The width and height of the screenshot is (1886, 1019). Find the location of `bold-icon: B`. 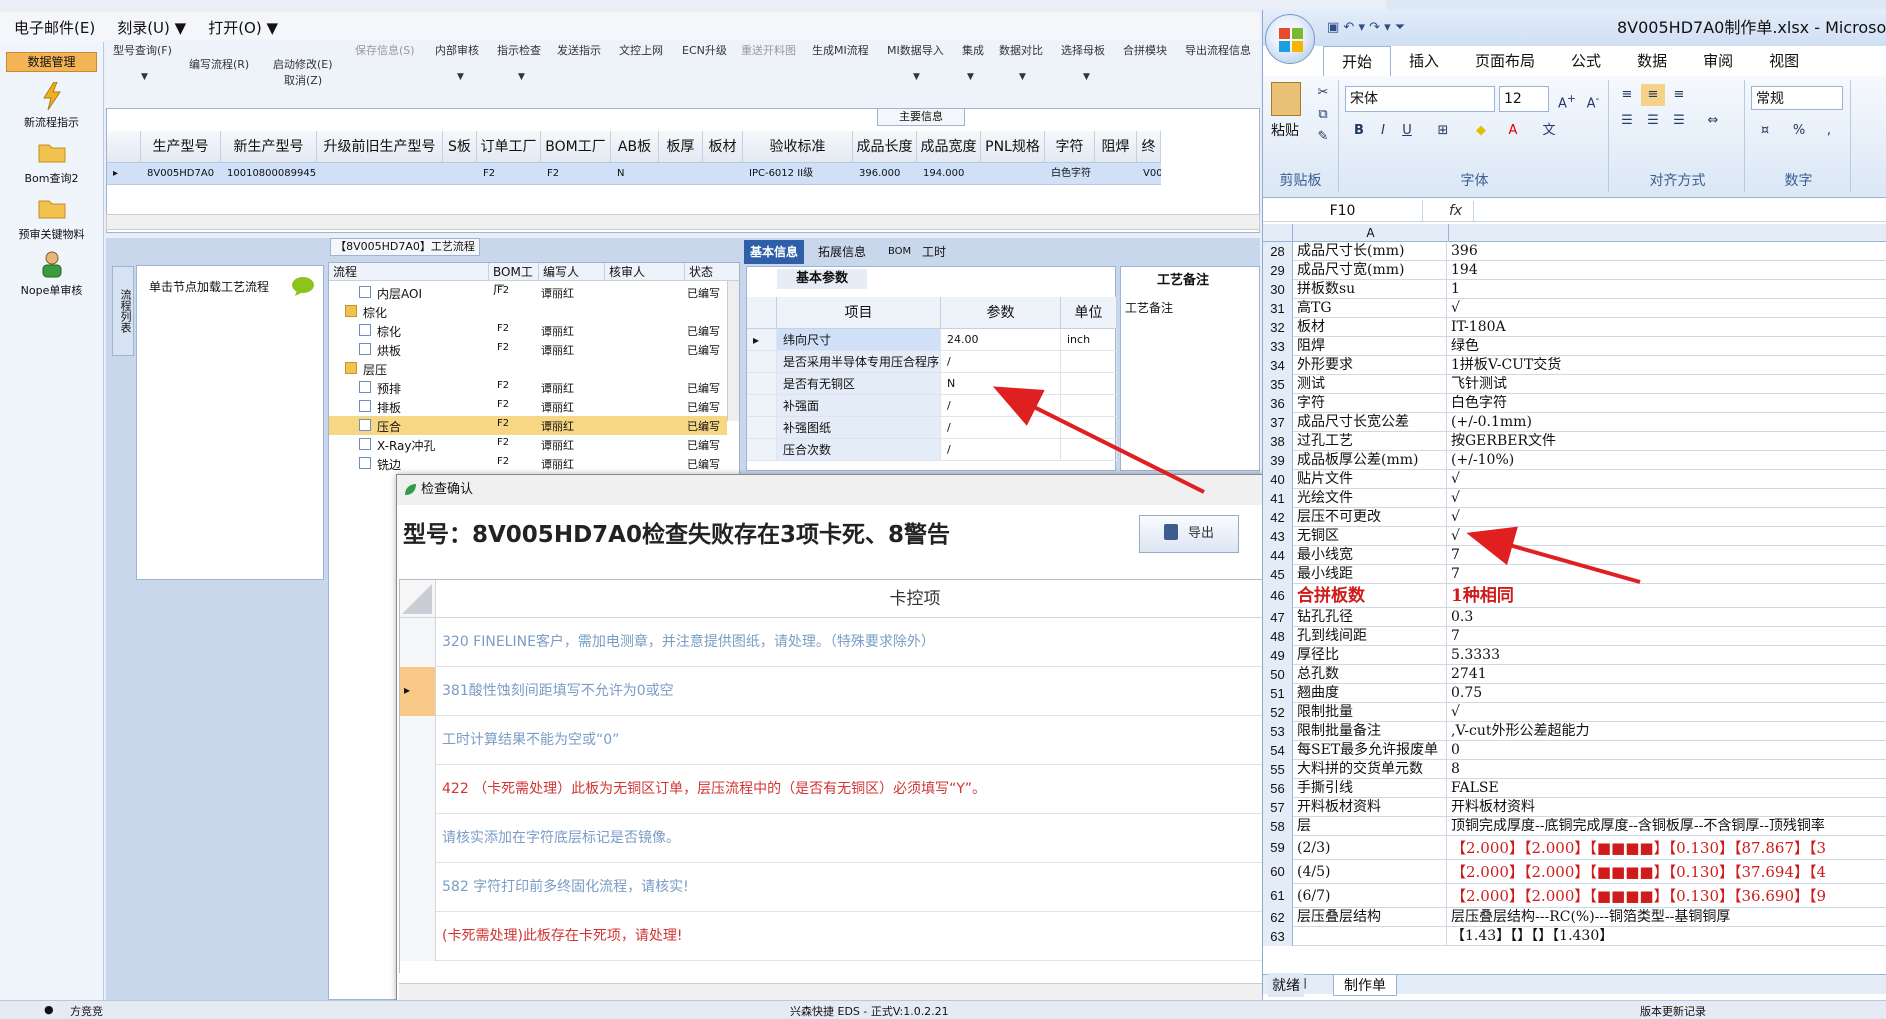

bold-icon: B is located at coordinates (1359, 131).